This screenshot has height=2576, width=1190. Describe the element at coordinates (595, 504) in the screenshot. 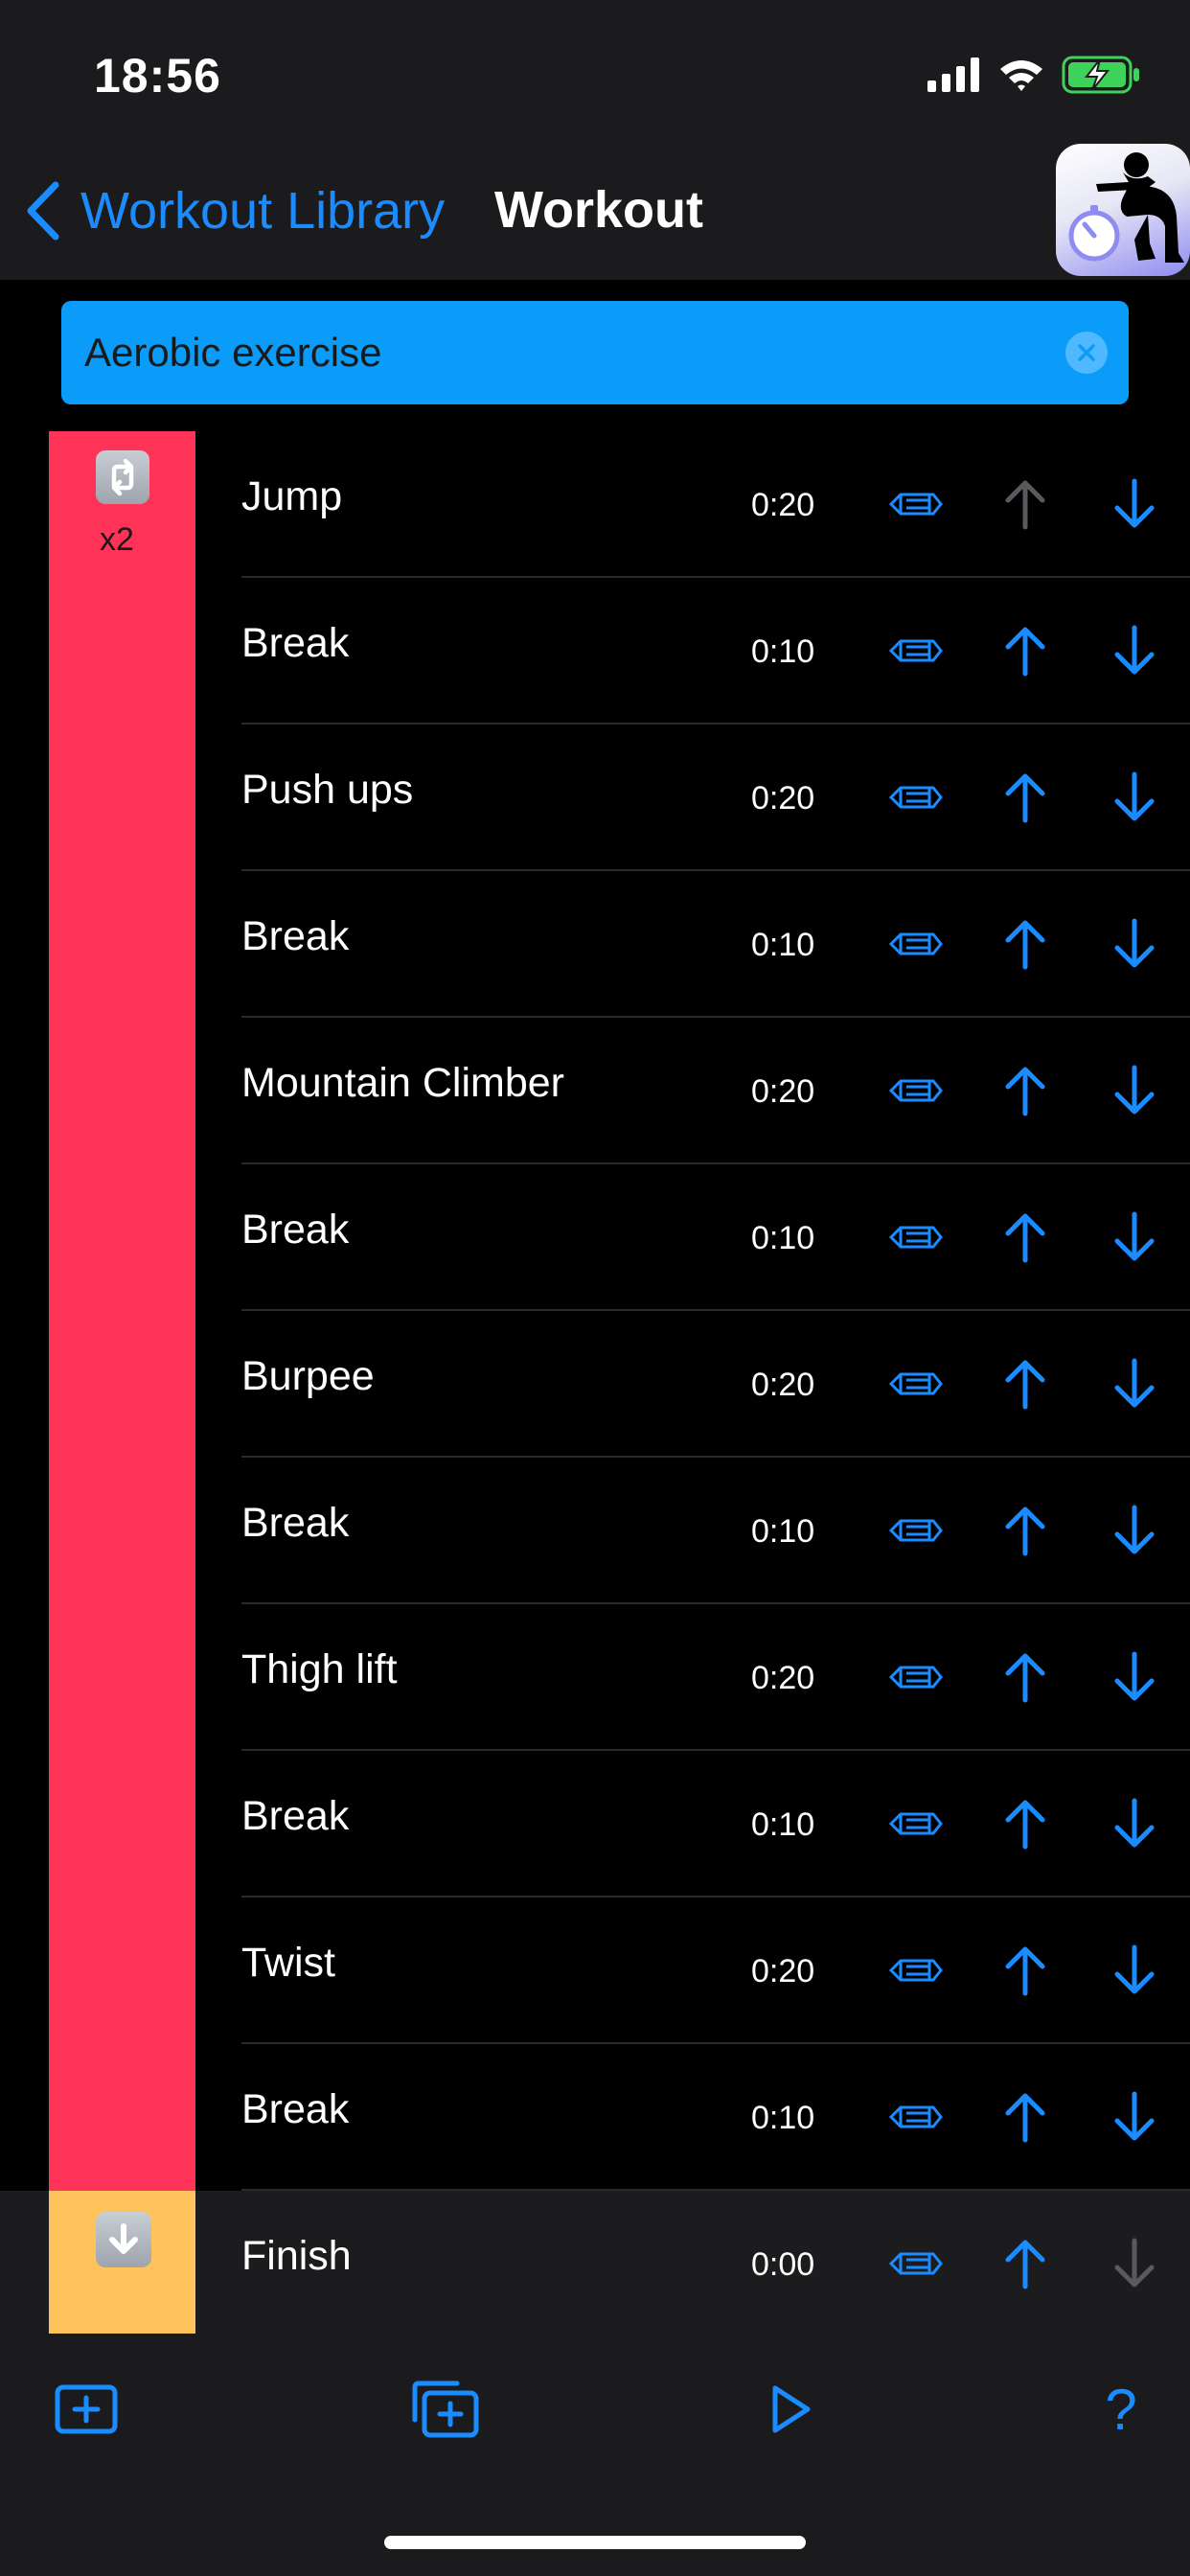

I see `exercise-row: x2 Jump 0:20` at that location.